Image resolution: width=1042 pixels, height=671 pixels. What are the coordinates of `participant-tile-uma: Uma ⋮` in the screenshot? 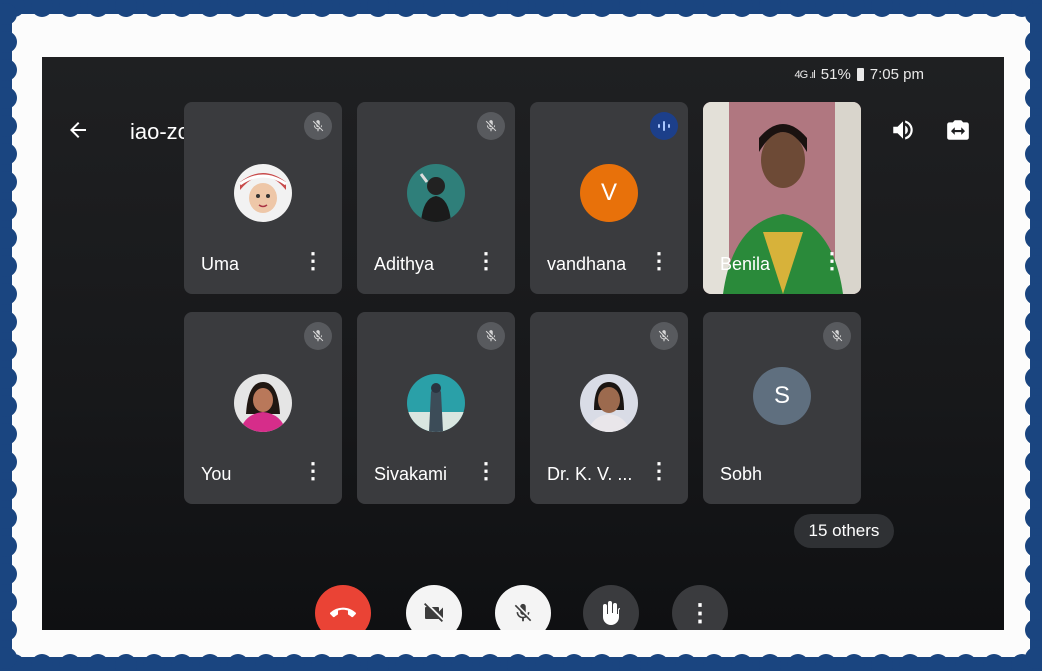 It's located at (263, 198).